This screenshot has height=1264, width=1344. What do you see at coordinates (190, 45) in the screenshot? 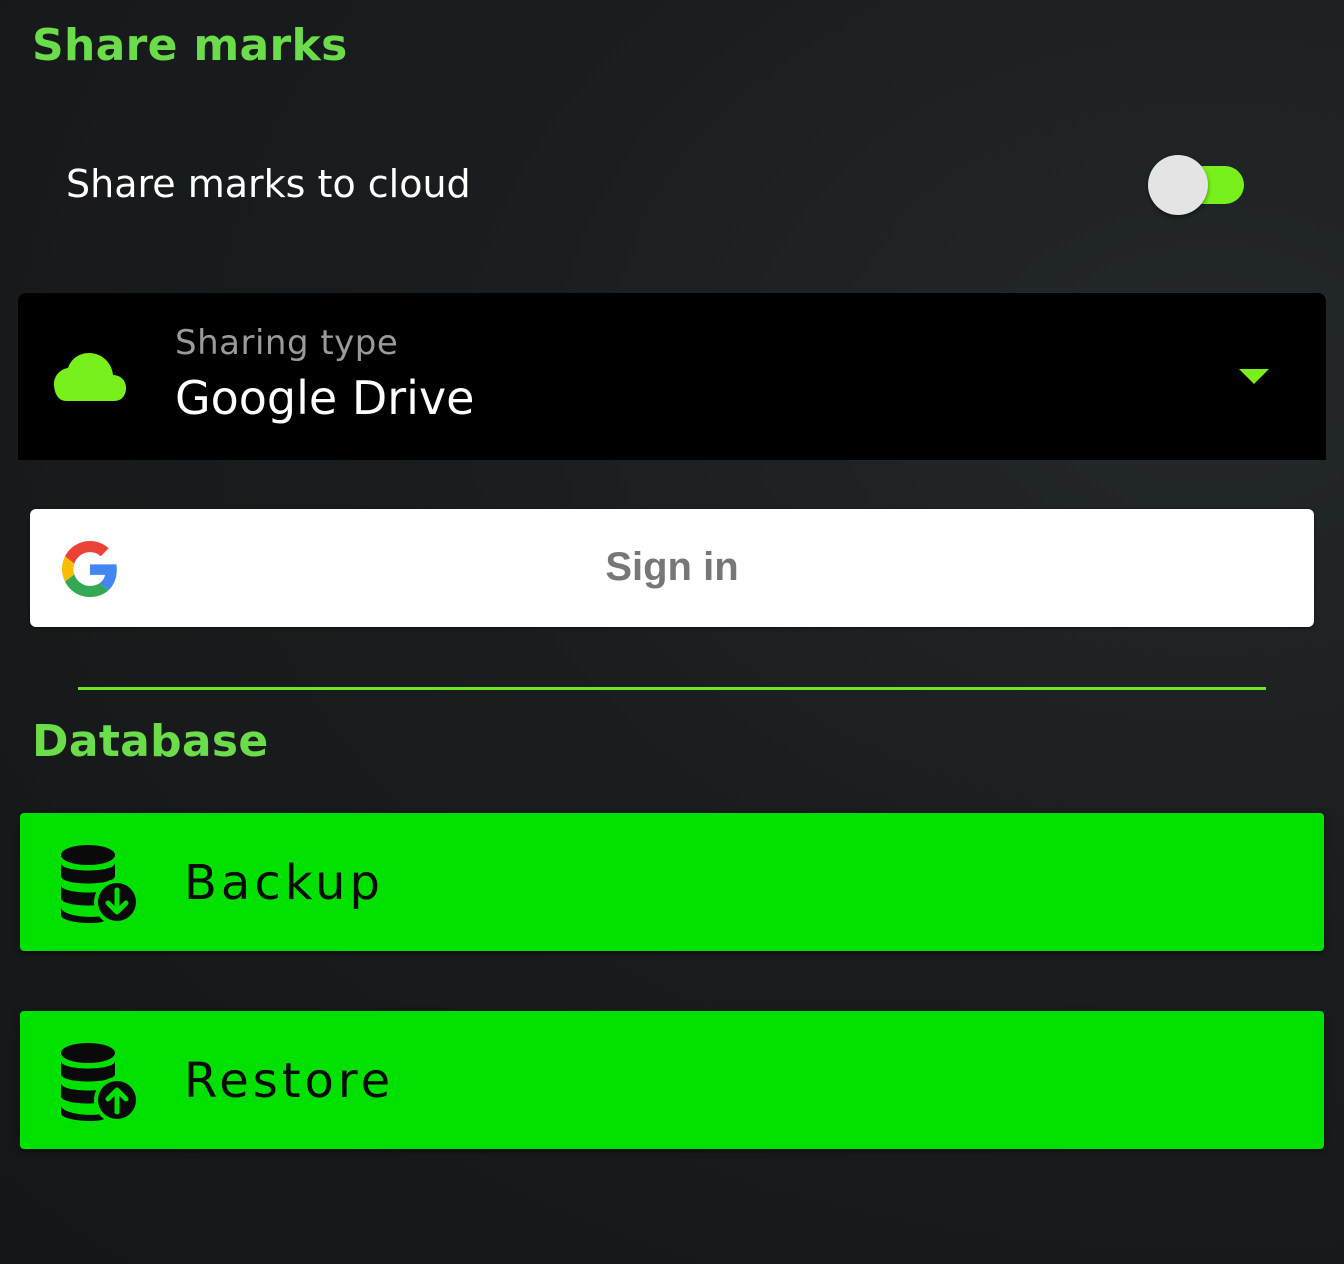
I see `share-marks-title: Share marks` at bounding box center [190, 45].